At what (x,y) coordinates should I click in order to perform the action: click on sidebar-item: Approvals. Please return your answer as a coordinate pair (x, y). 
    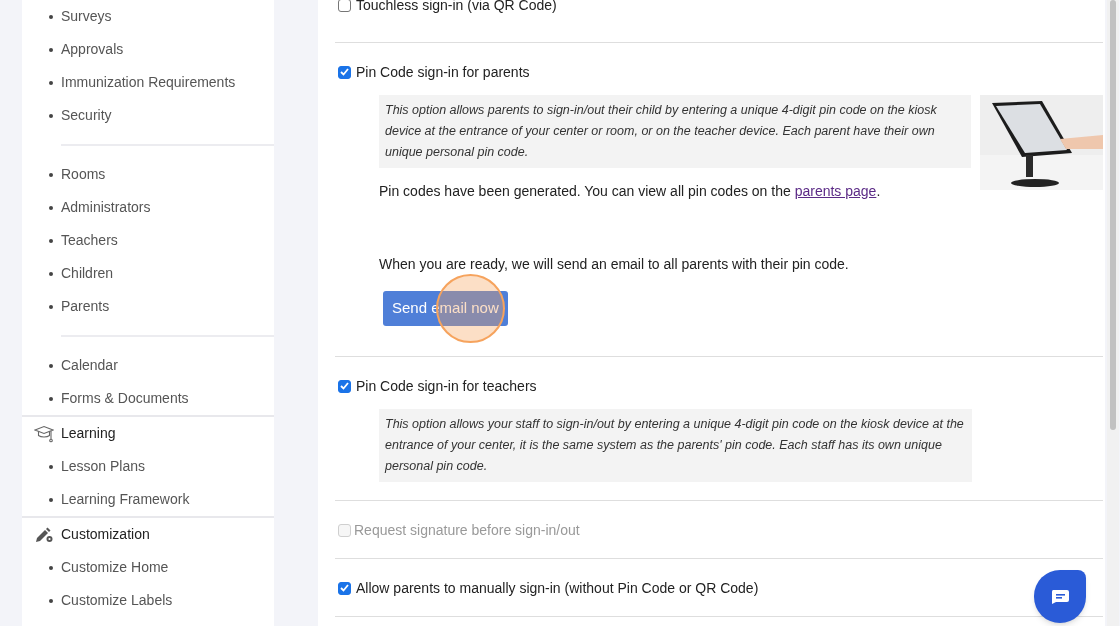
    Looking at the image, I should click on (92, 49).